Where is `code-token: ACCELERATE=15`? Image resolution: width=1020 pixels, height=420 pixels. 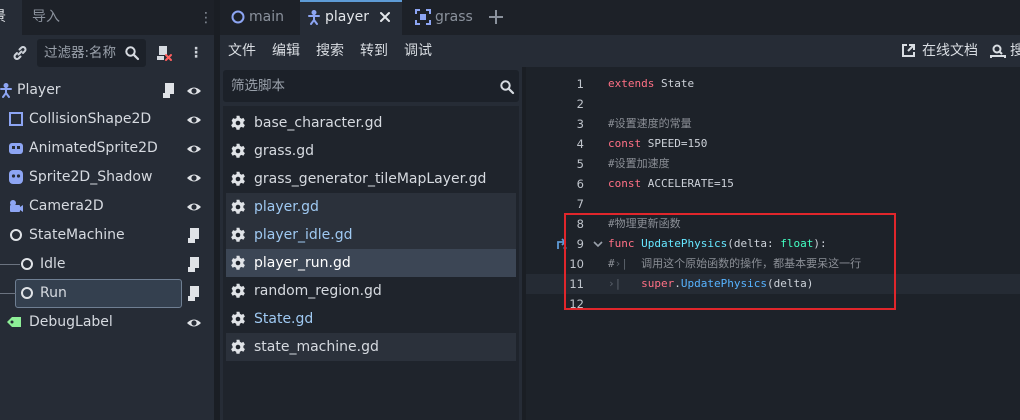 code-token: ACCELERATE=15 is located at coordinates (687, 183).